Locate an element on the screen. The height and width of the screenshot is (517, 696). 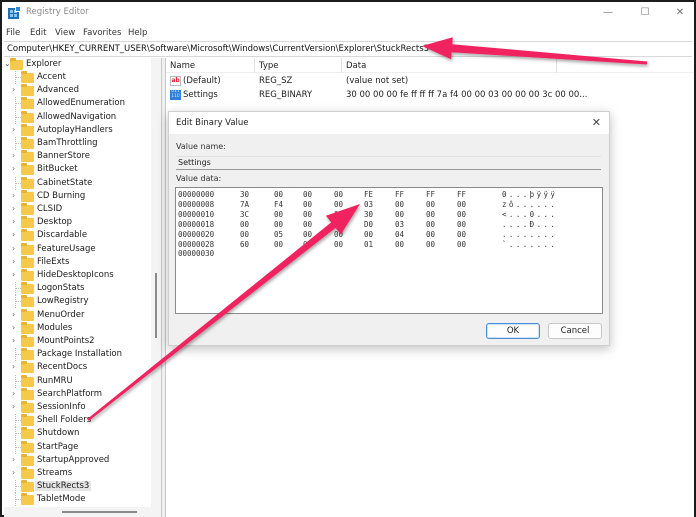
hex-row: 00000030 is located at coordinates (388, 254).